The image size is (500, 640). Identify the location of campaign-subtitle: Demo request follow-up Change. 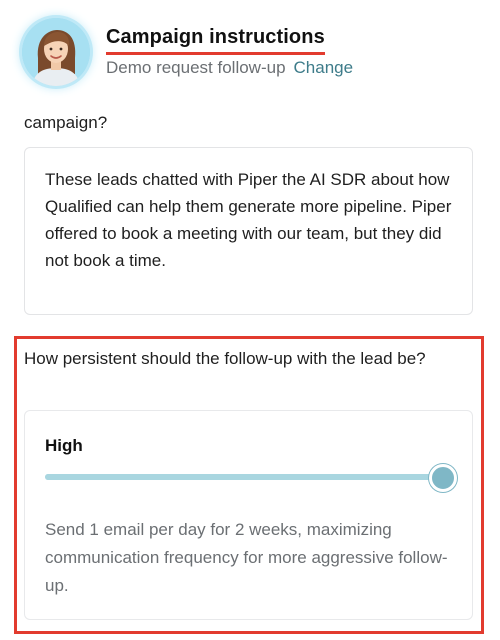
(229, 68).